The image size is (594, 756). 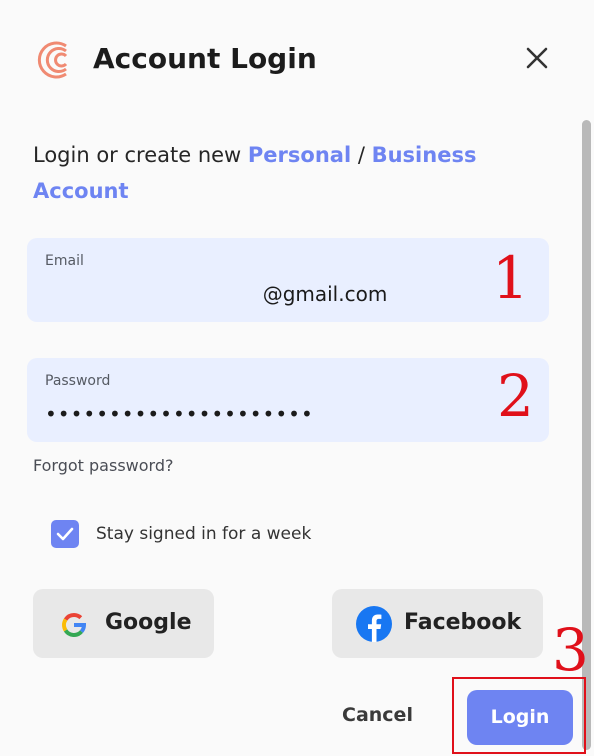 What do you see at coordinates (78, 381) in the screenshot?
I see `password-label: Password` at bounding box center [78, 381].